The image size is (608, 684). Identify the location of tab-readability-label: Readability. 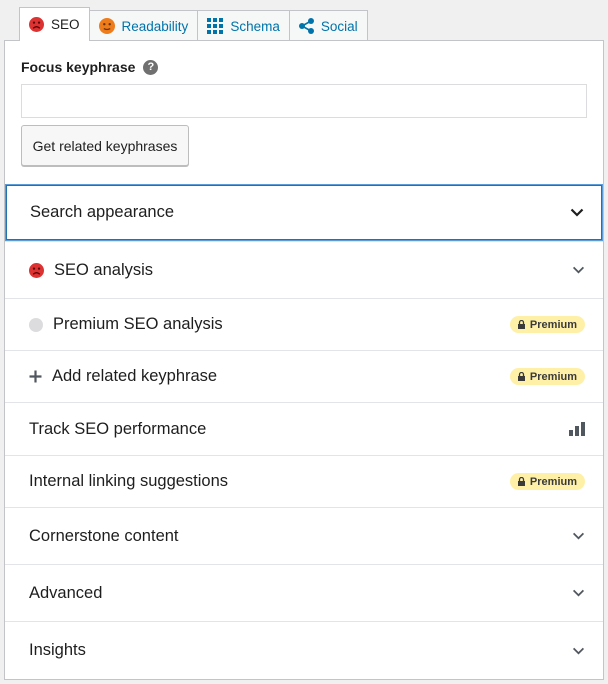
(155, 26).